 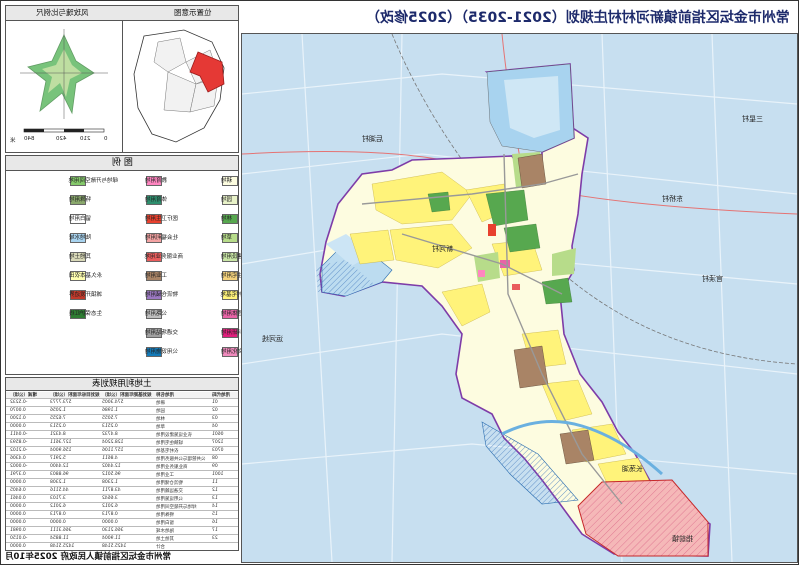 What do you see at coordinates (232, 333) in the screenshot?
I see `legend-label: 科研用地` at bounding box center [232, 333].